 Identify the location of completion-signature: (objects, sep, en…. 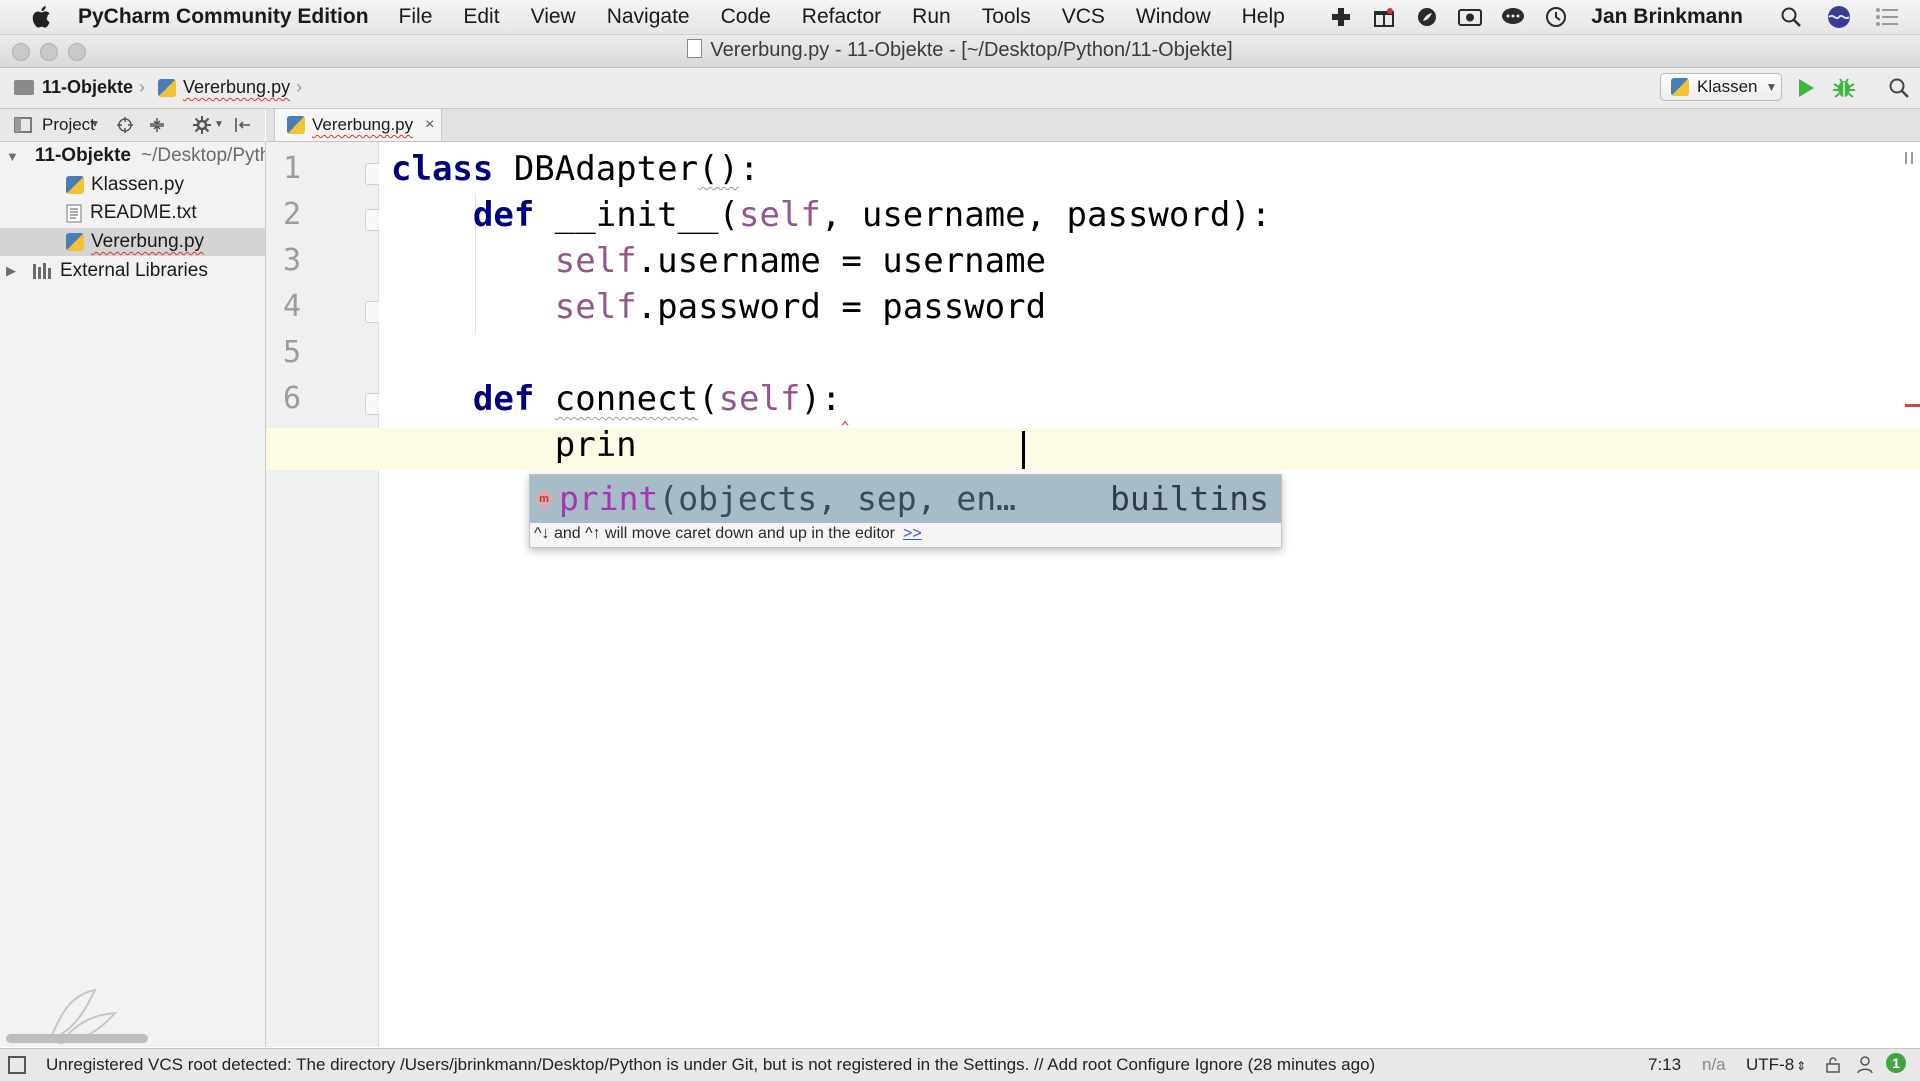
(837, 498).